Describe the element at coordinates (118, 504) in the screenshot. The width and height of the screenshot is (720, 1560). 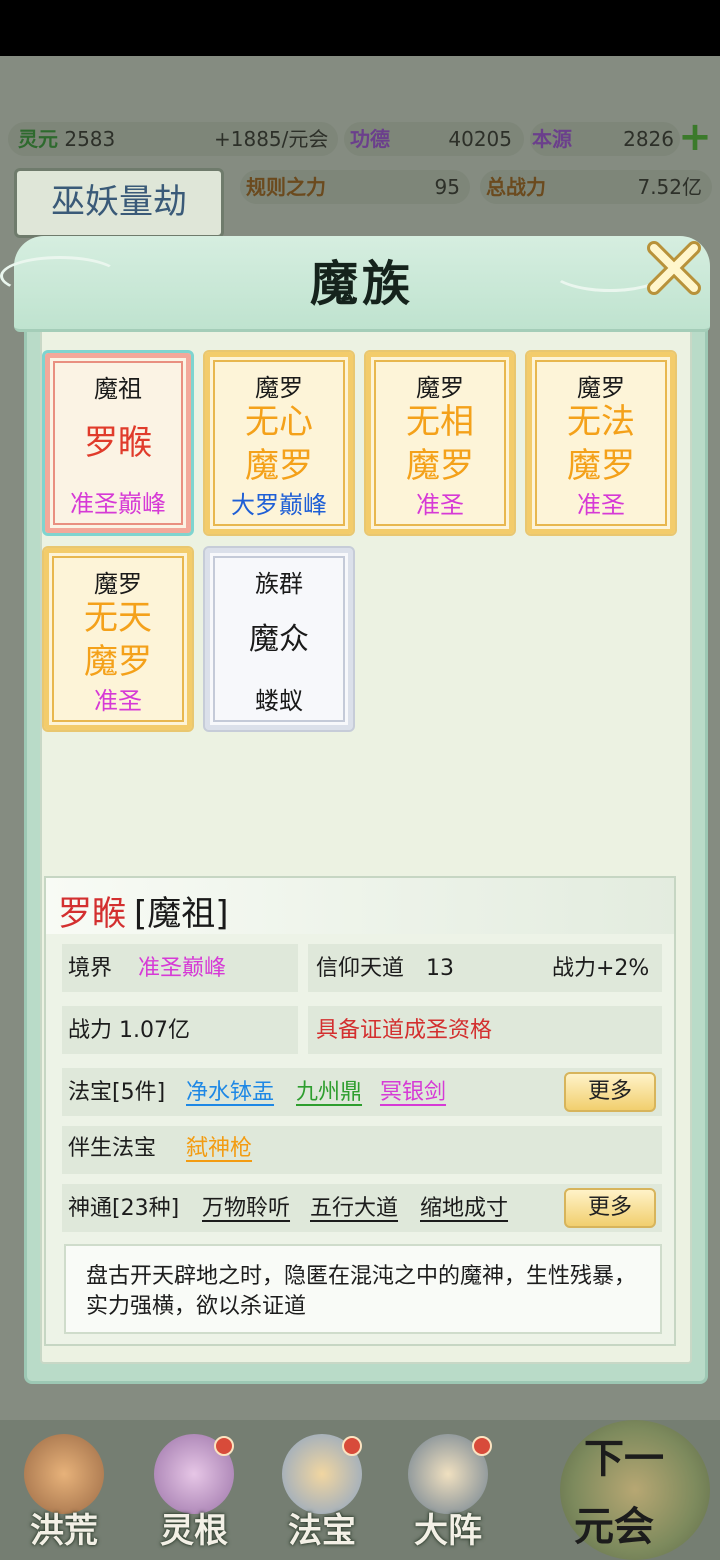
I see `card-rank: 准圣巅峰` at that location.